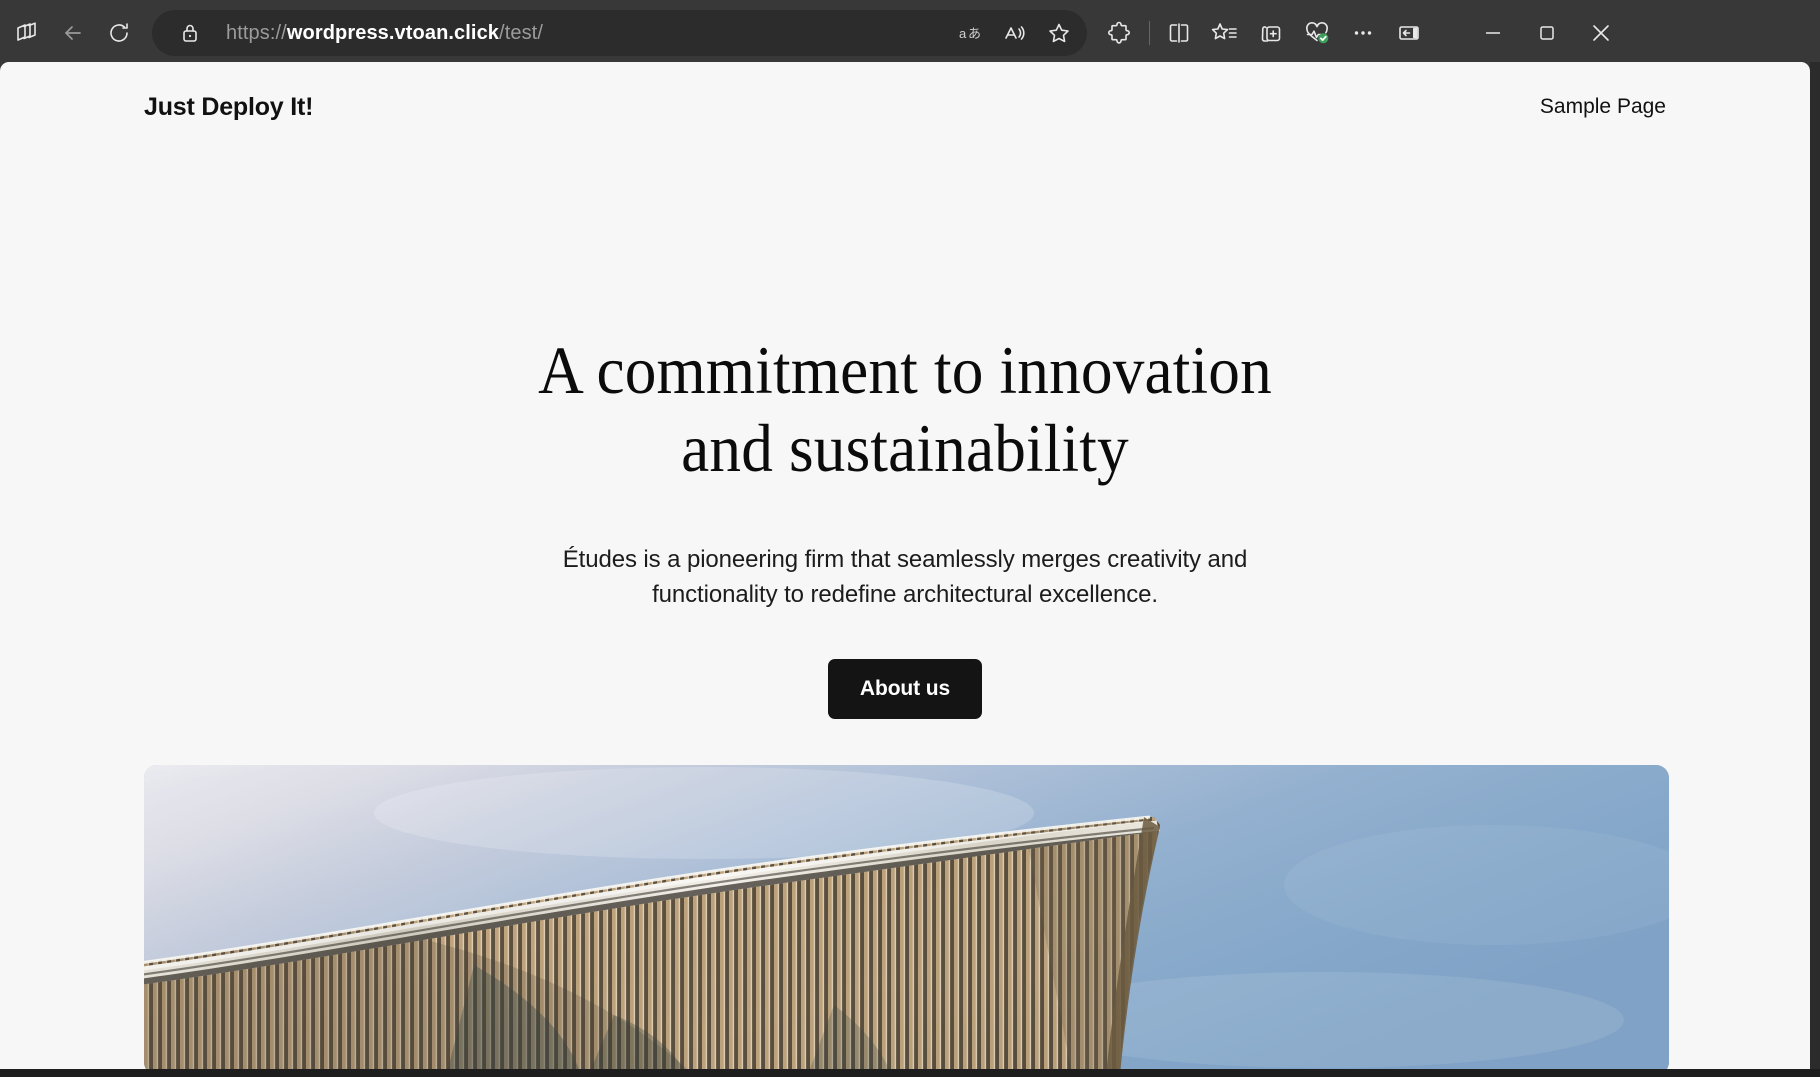  I want to click on site-navigation: Sample Page, so click(1603, 107).